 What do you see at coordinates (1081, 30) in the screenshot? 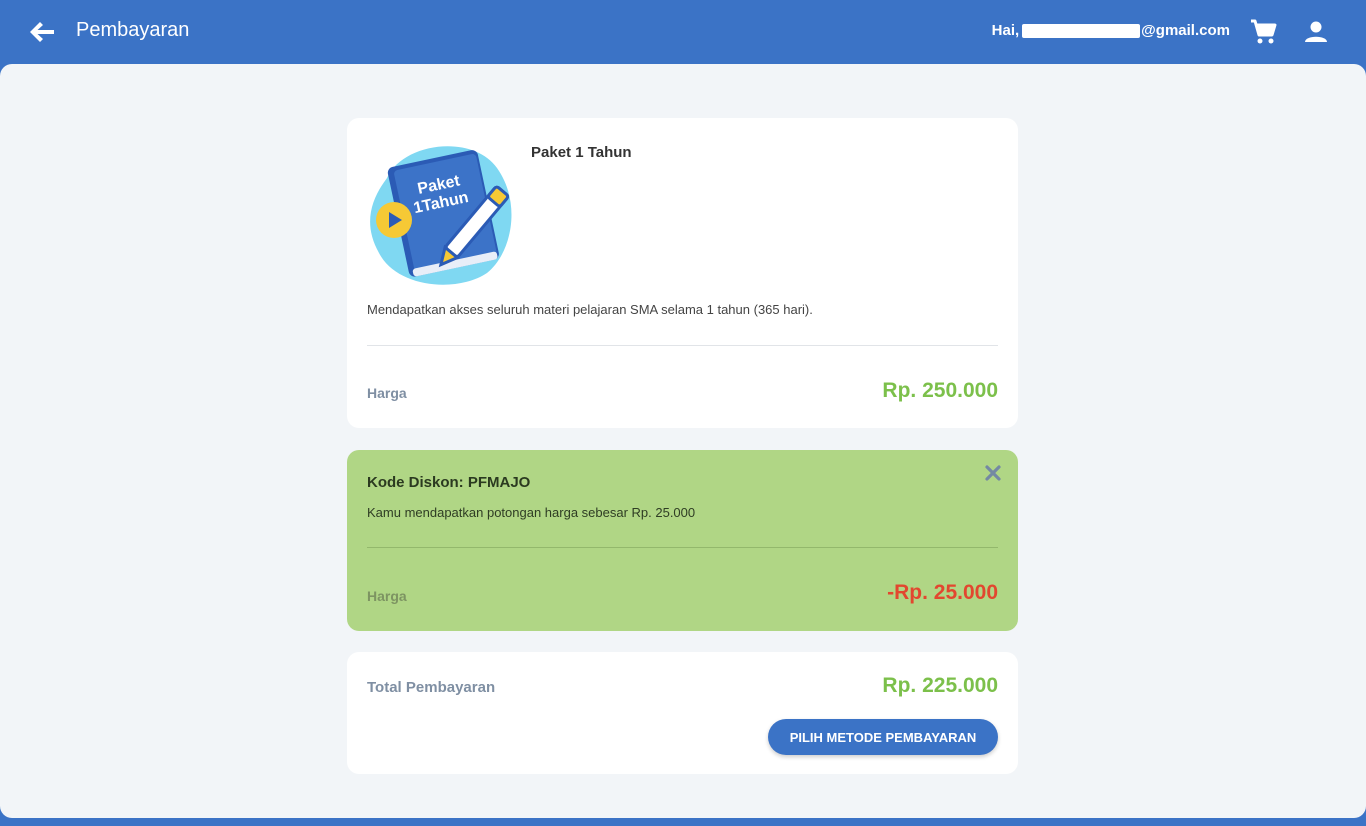
I see `redacted-email` at bounding box center [1081, 30].